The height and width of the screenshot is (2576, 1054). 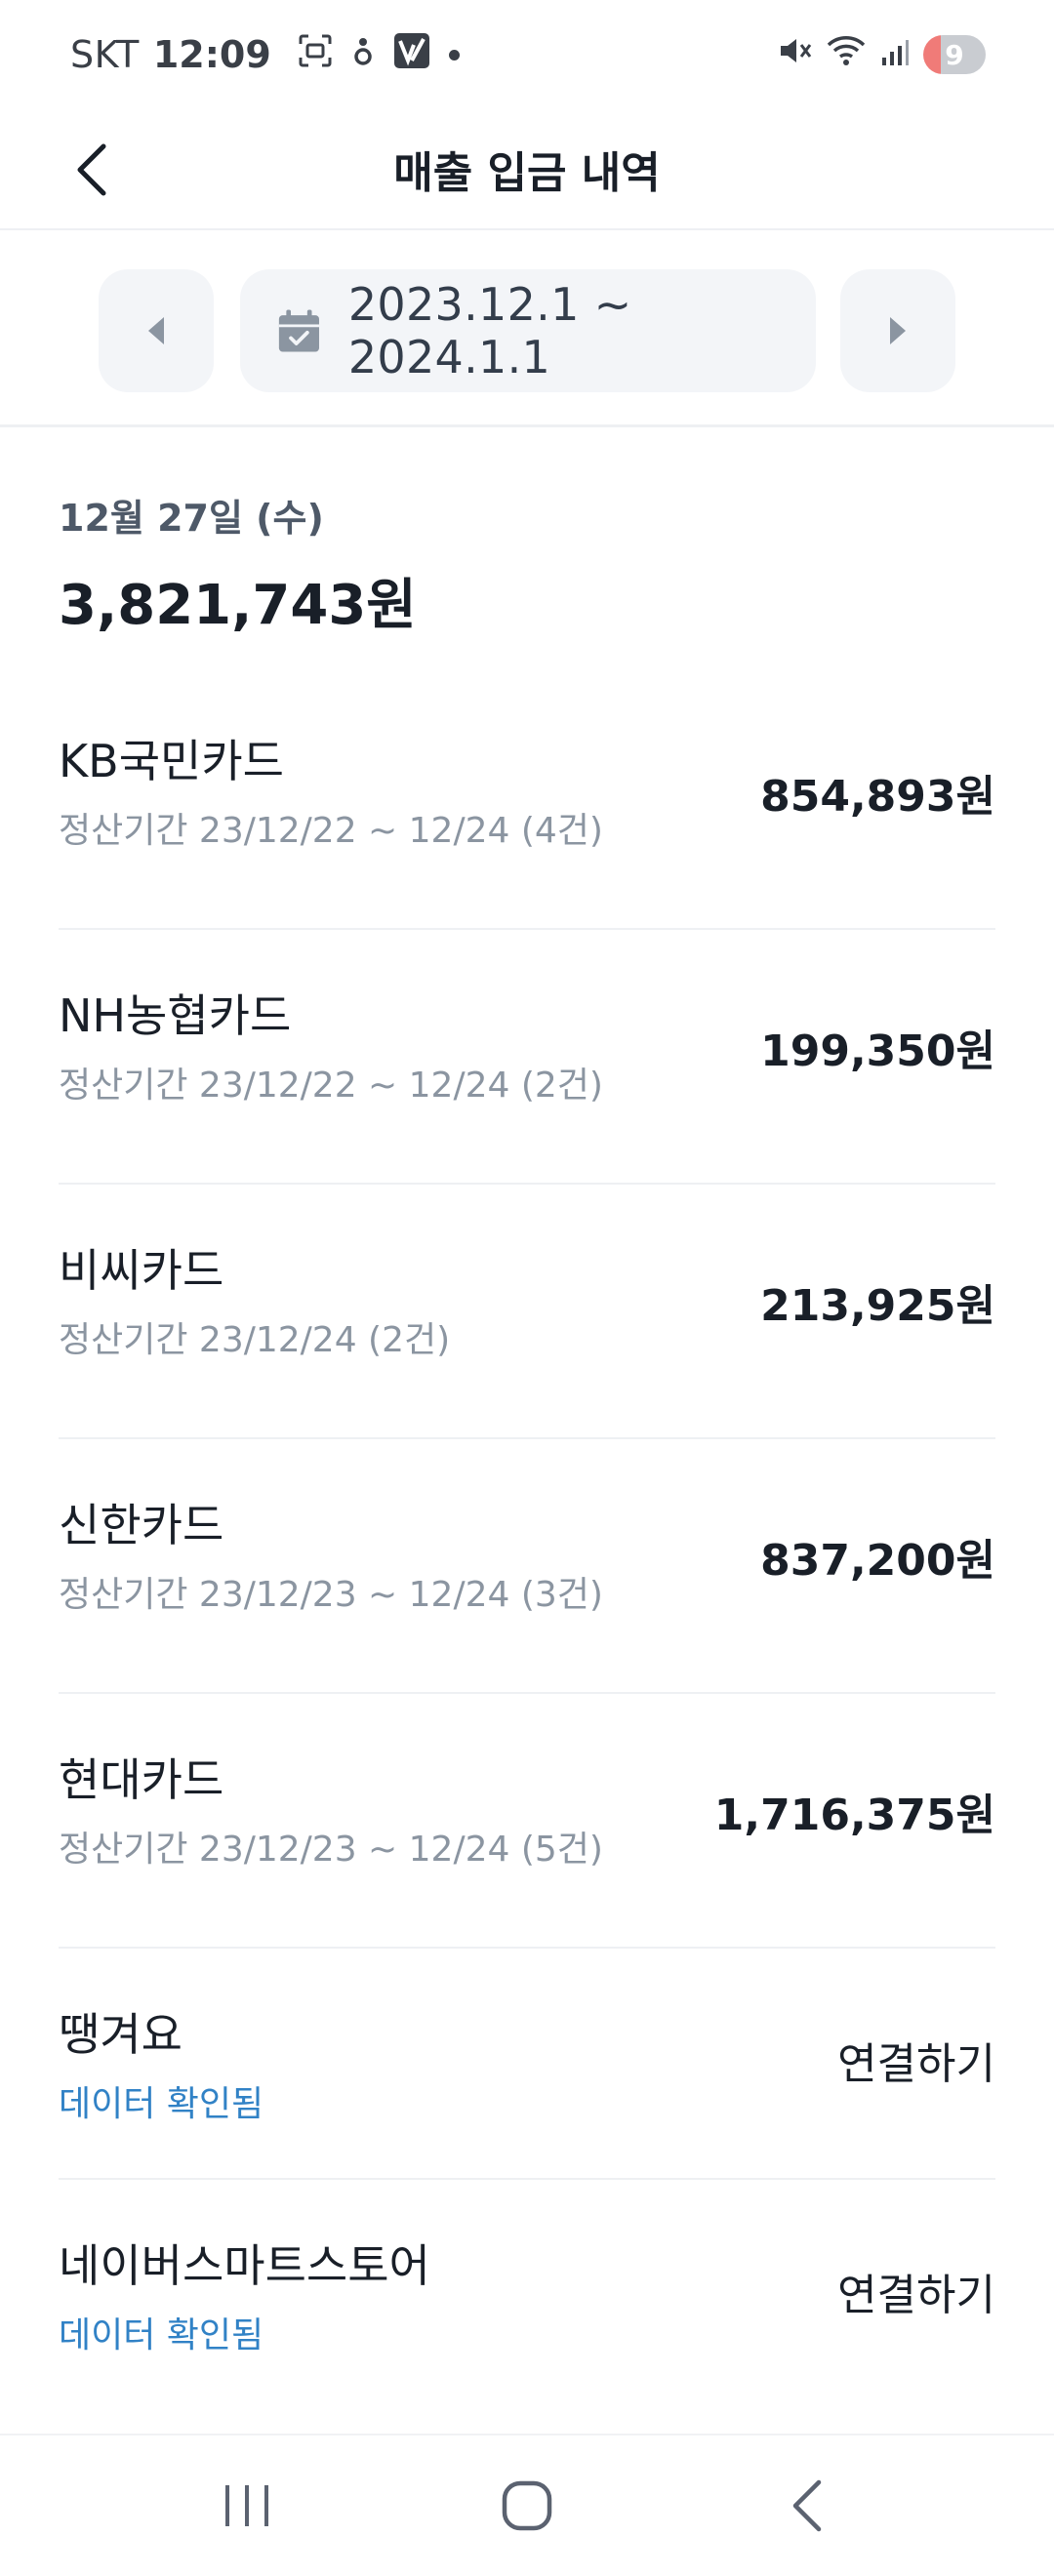 I want to click on previous-period-button, so click(x=156, y=330).